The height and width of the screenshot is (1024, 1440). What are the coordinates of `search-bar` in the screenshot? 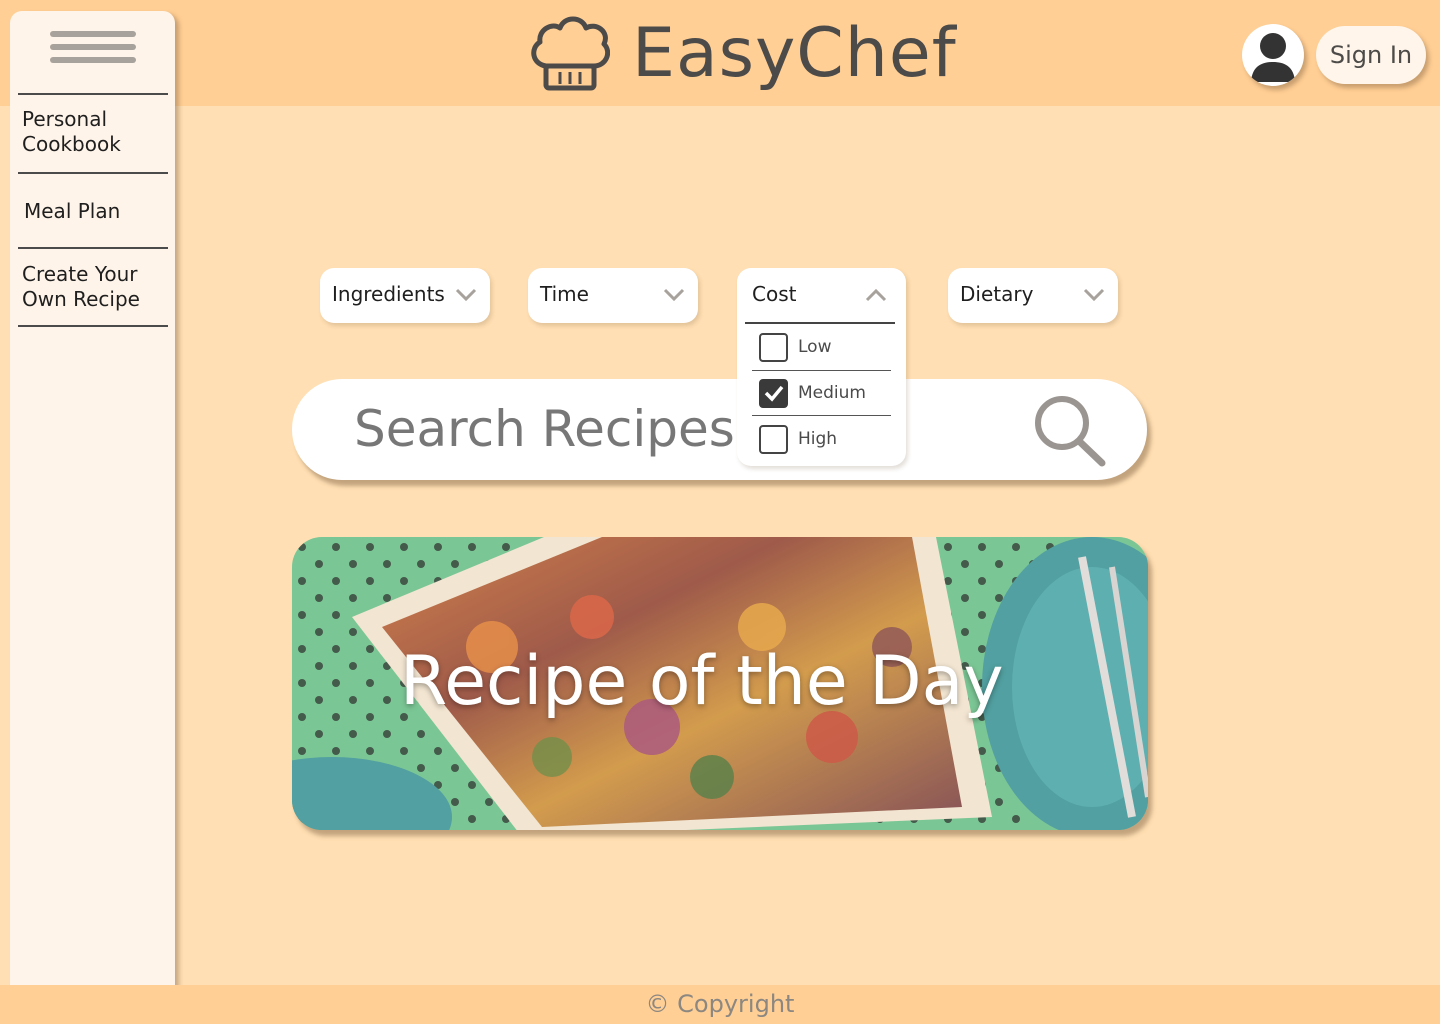 It's located at (719, 429).